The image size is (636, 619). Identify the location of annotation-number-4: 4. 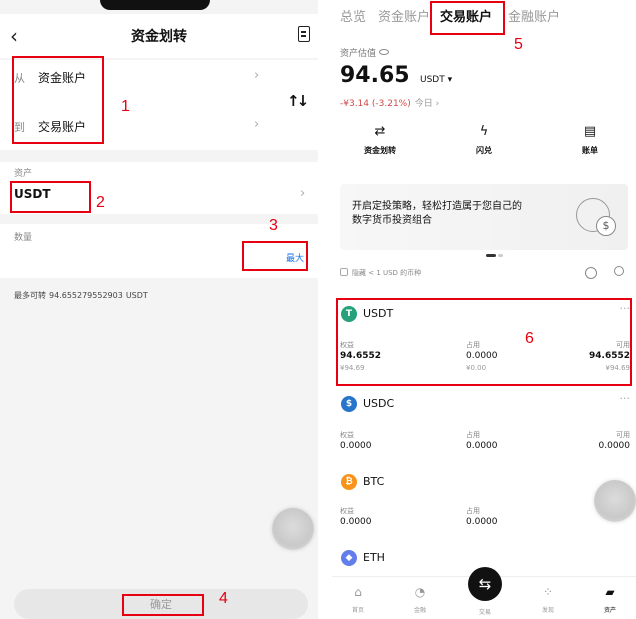
(223, 598).